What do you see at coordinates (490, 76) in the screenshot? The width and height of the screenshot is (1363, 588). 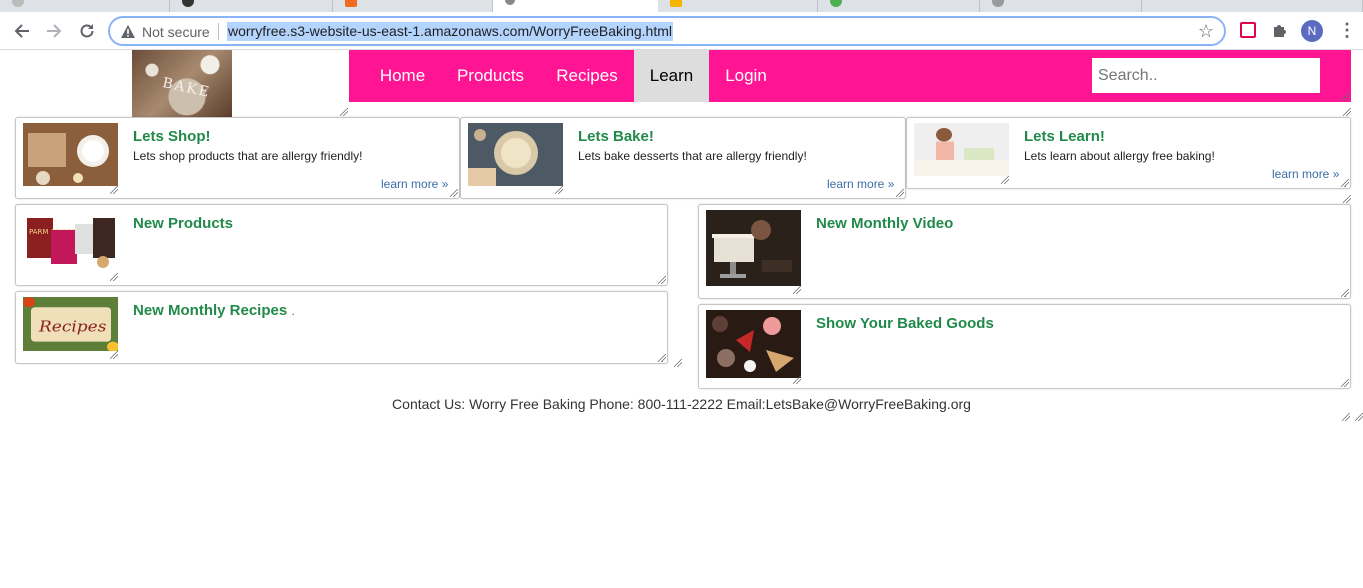 I see `nav-products: Products` at bounding box center [490, 76].